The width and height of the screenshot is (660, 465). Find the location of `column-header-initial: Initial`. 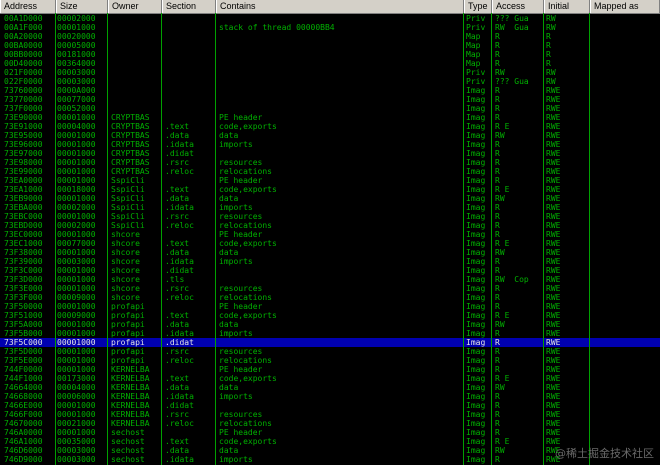

column-header-initial: Initial is located at coordinates (567, 6).